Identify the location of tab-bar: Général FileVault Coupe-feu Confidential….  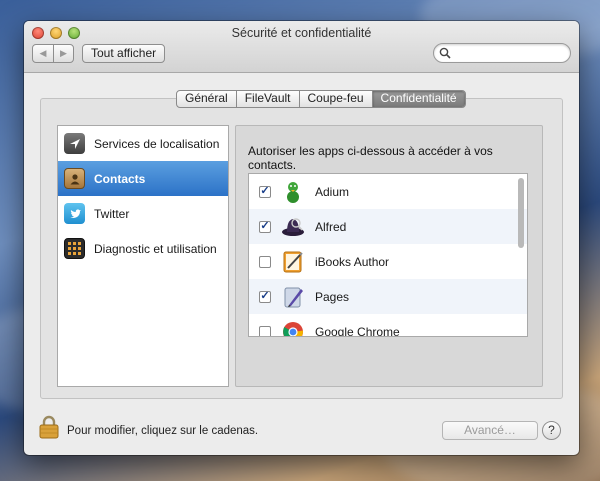
(321, 99).